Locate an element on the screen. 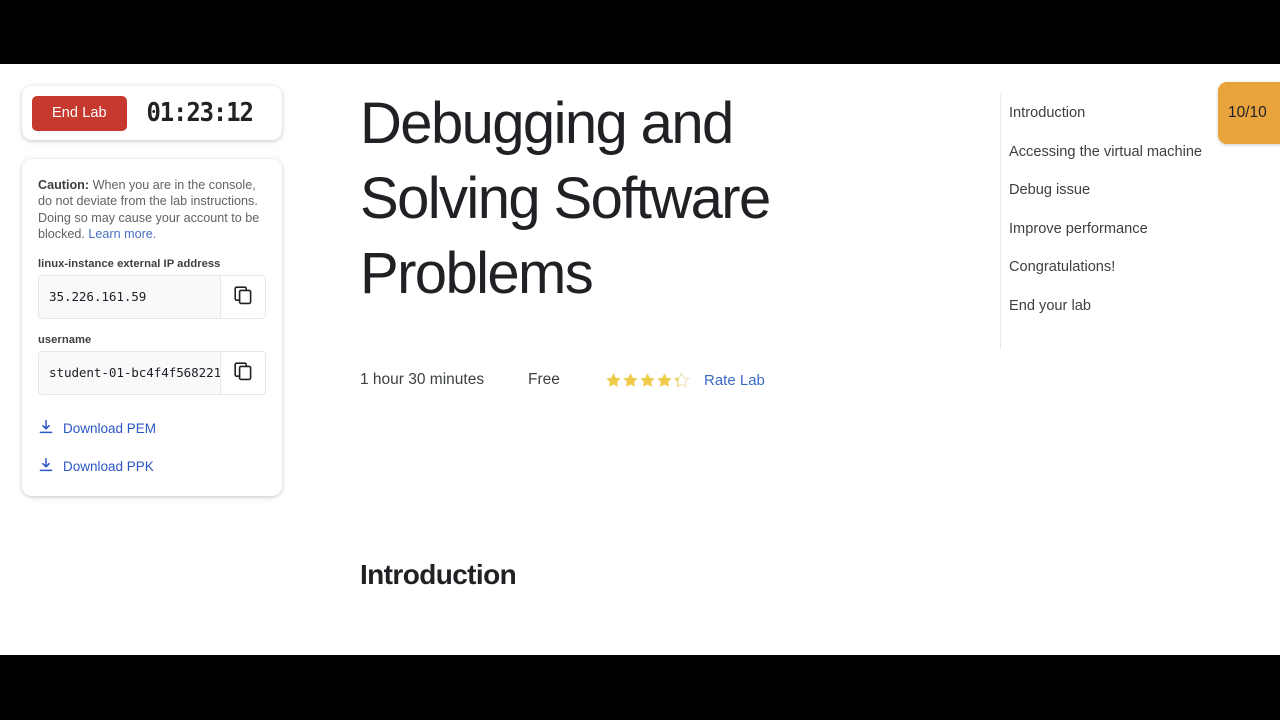  download-ppk-link: Download PPK is located at coordinates (152, 466).